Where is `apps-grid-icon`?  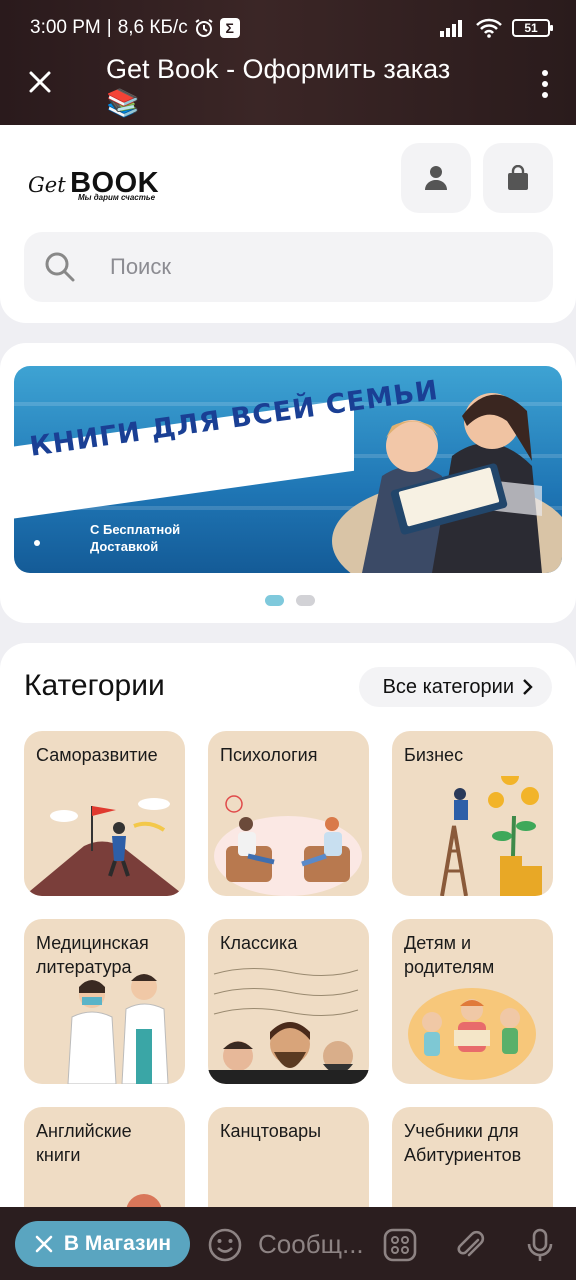 apps-grid-icon is located at coordinates (400, 1245).